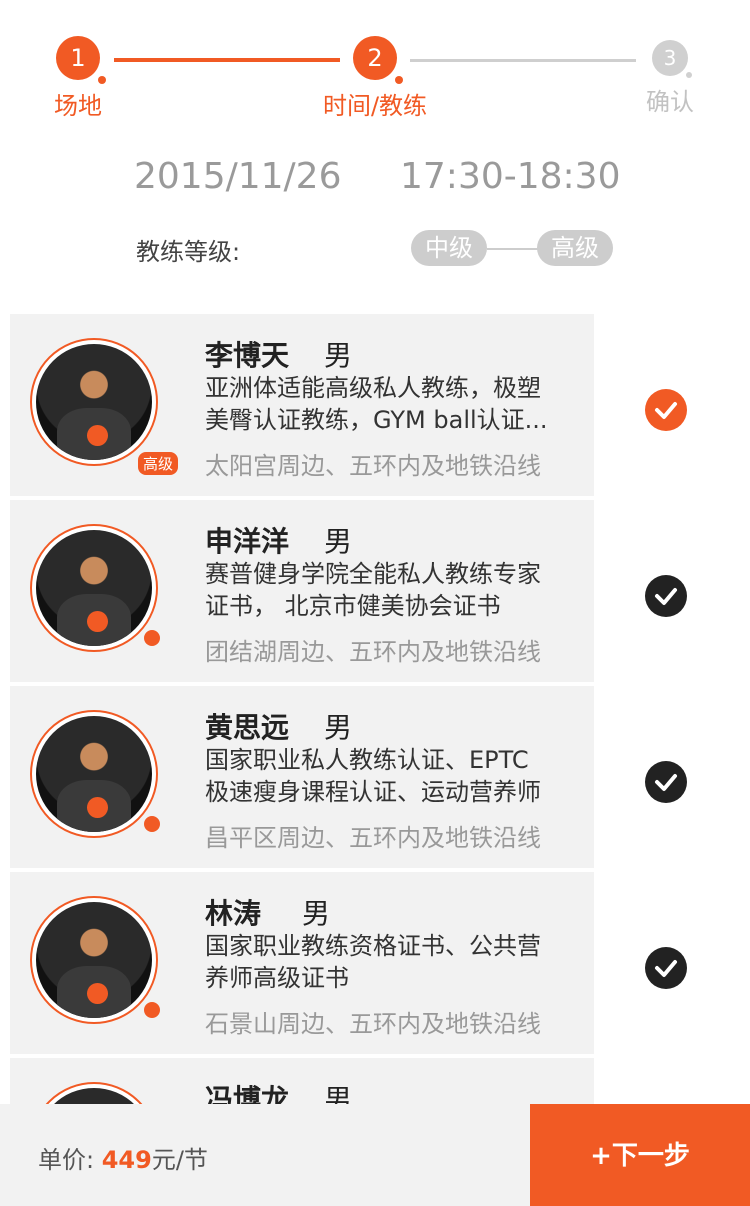 The width and height of the screenshot is (750, 1206). What do you see at coordinates (510, 176) in the screenshot?
I see `schedule-time: 17:30-18:30` at bounding box center [510, 176].